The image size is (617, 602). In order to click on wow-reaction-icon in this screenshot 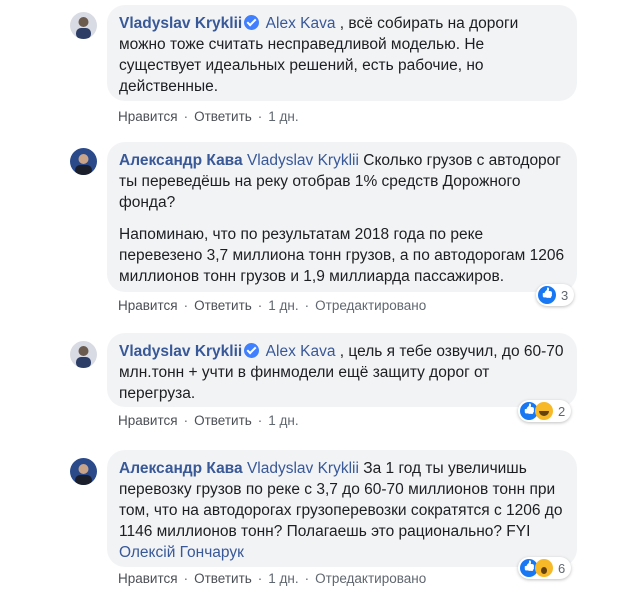, I will do `click(544, 568)`.